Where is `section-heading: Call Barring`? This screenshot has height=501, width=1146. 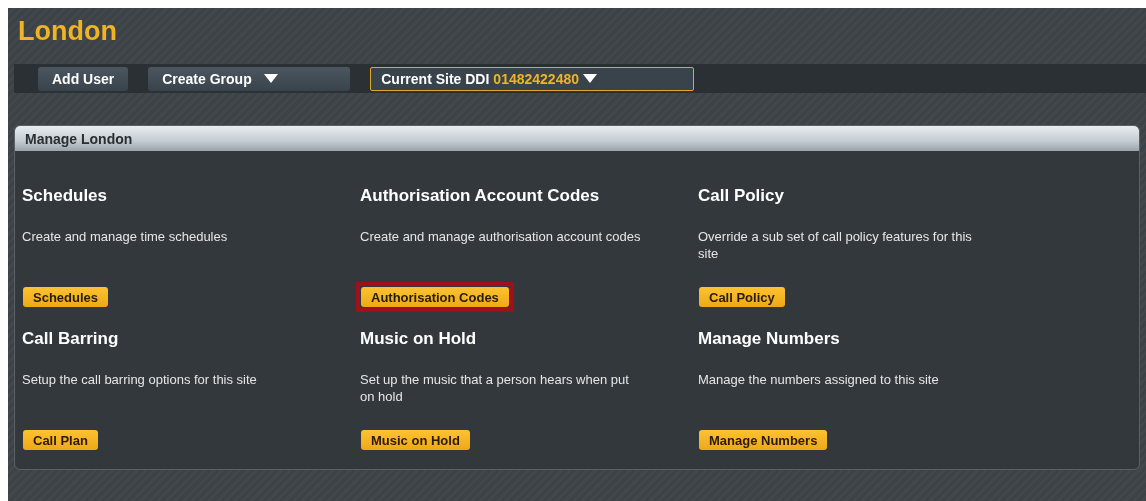 section-heading: Call Barring is located at coordinates (71, 339).